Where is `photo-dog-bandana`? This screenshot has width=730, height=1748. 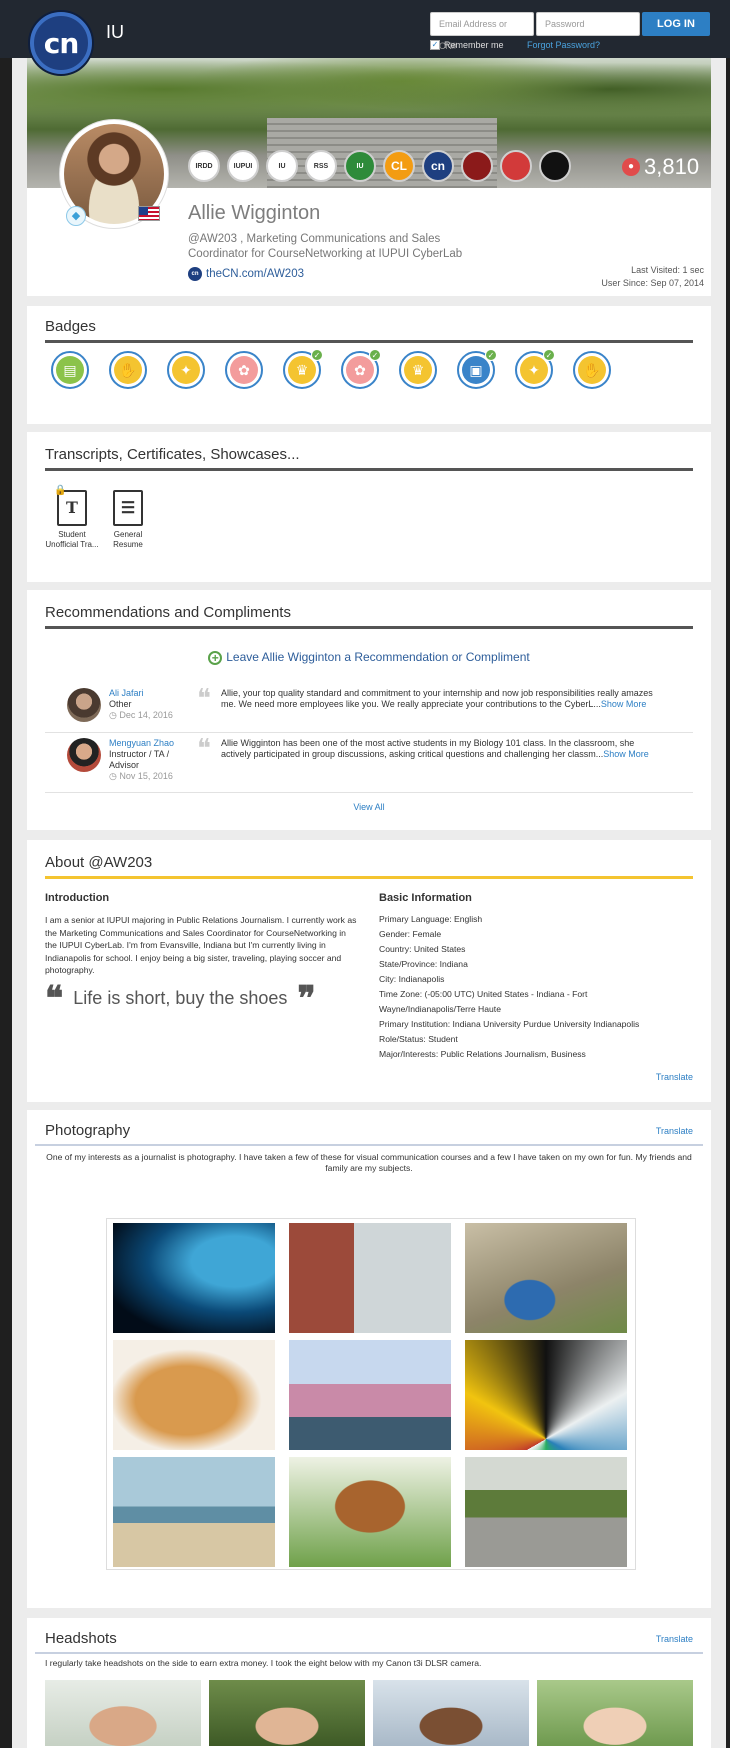 photo-dog-bandana is located at coordinates (370, 1512).